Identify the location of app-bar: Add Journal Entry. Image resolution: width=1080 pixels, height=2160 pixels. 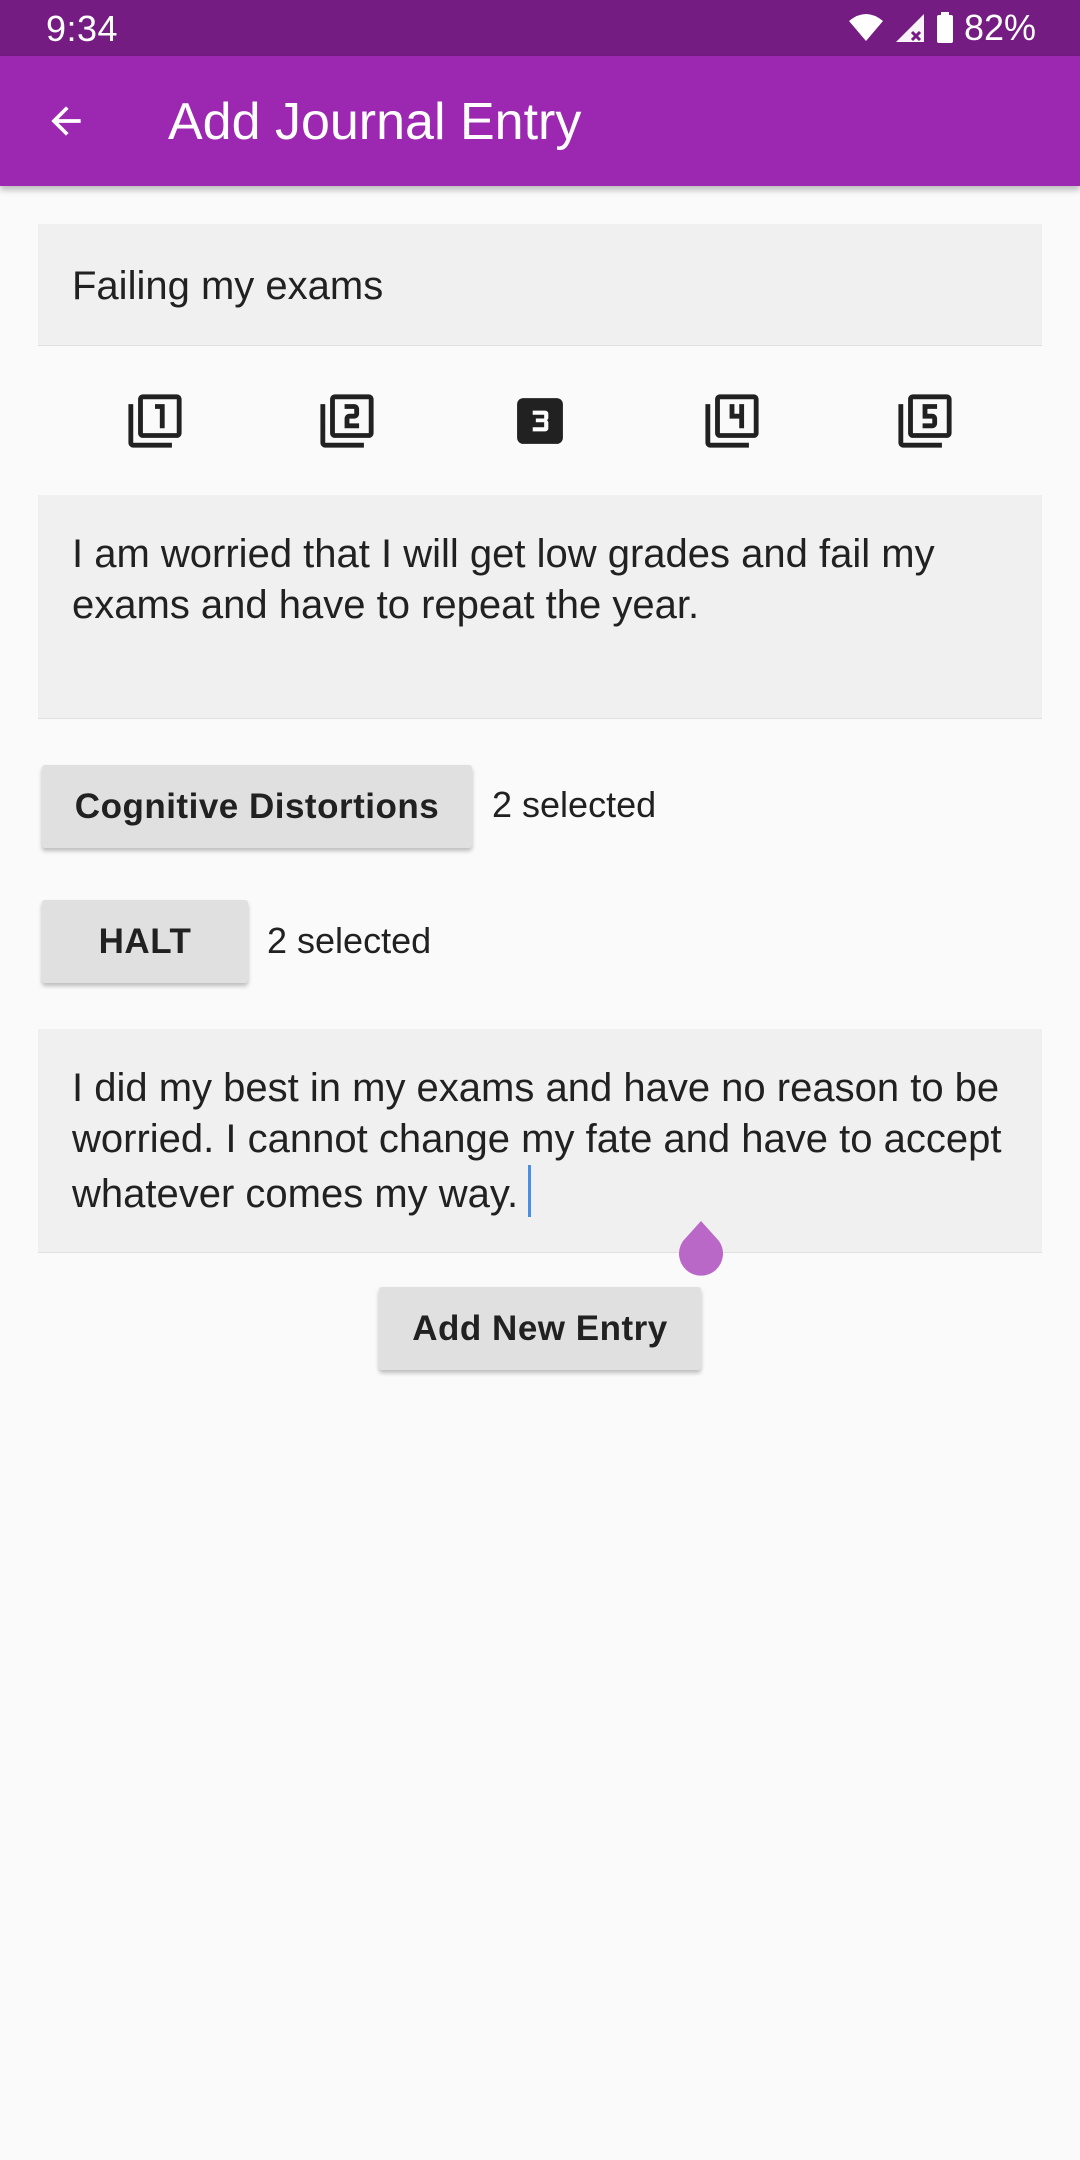
(540, 121).